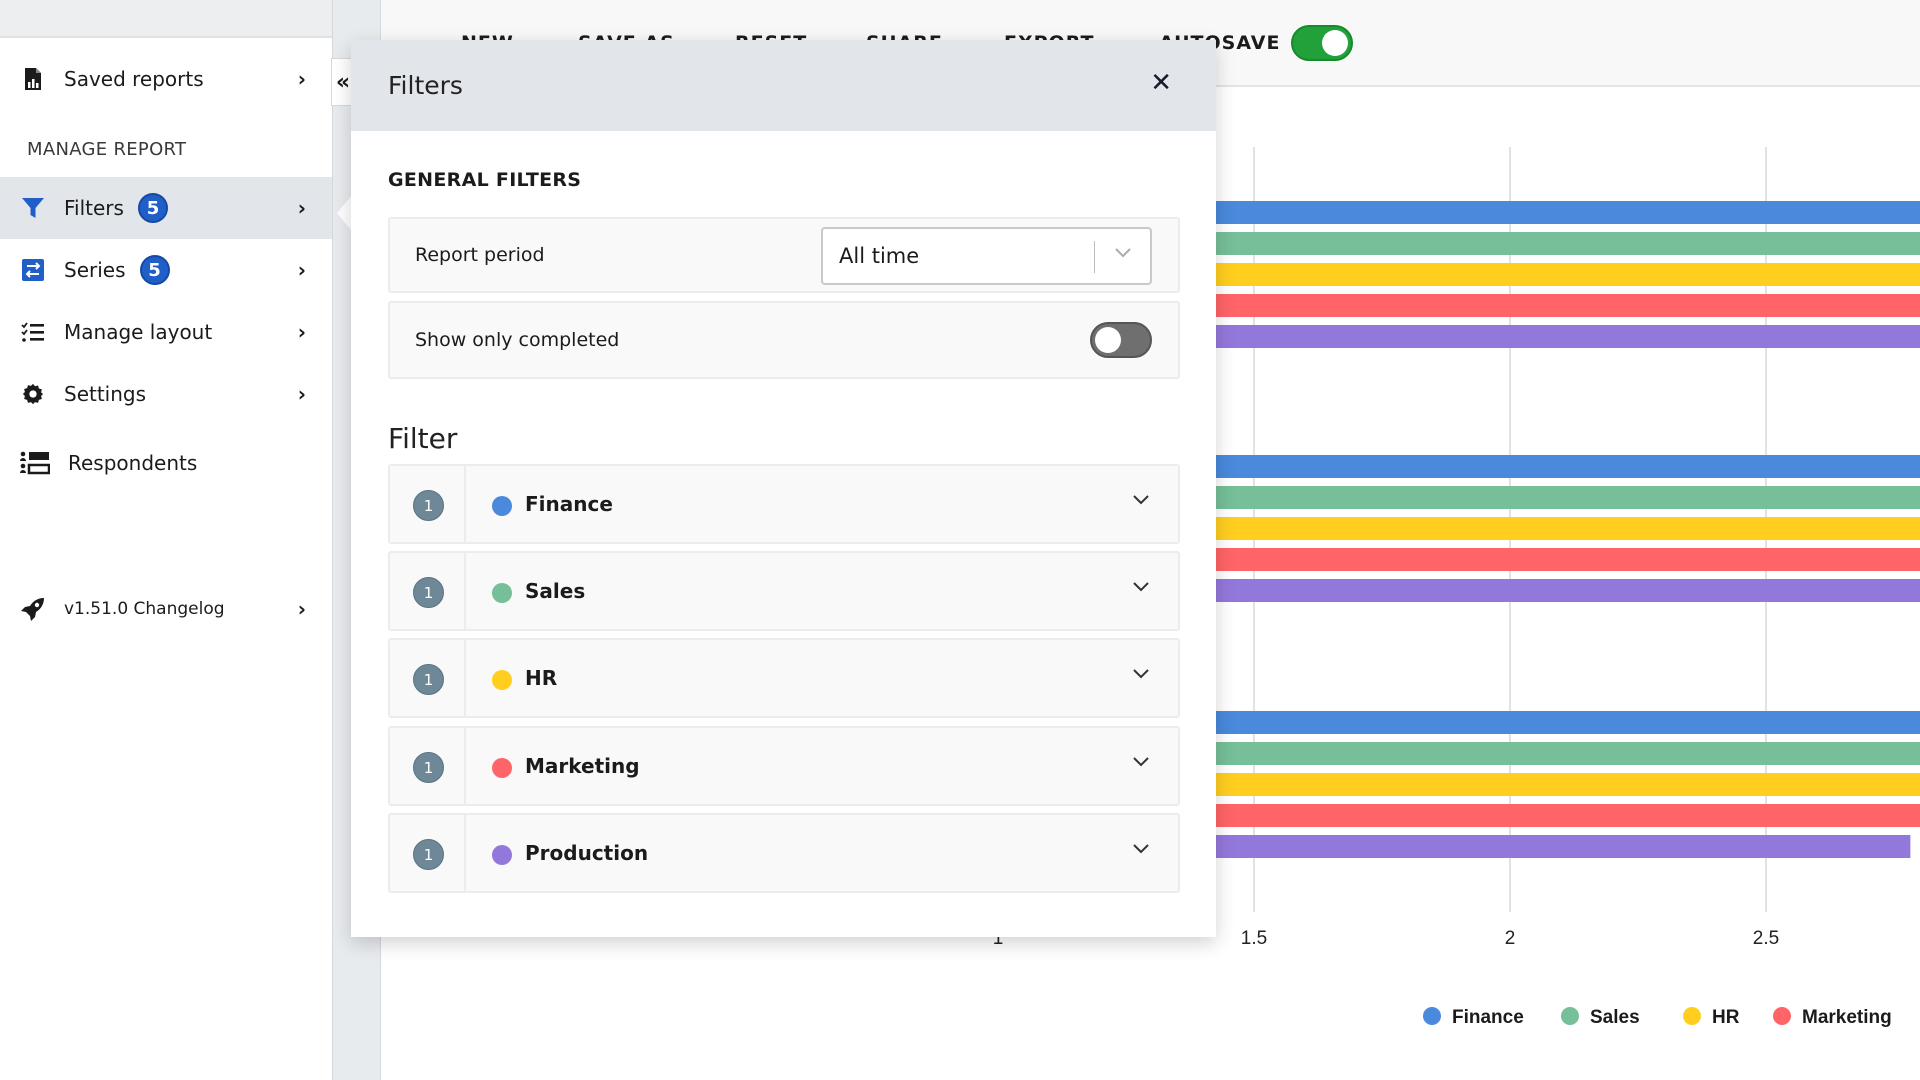  I want to click on sidebar-item-filters: Filters 5 ›, so click(166, 208).